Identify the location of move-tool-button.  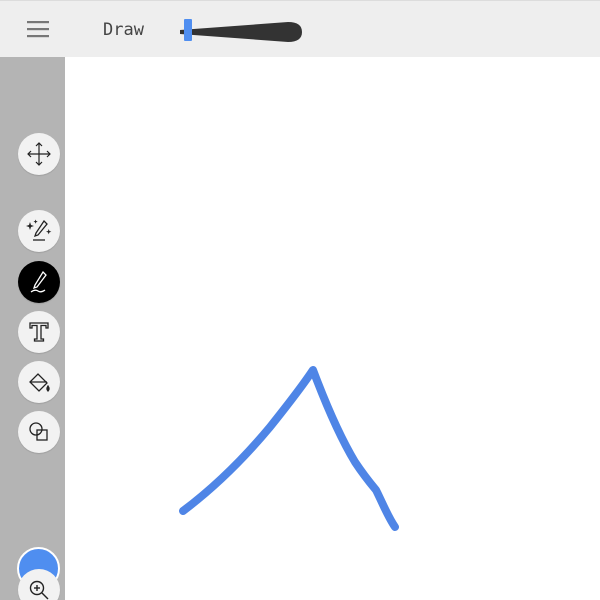
(39, 154).